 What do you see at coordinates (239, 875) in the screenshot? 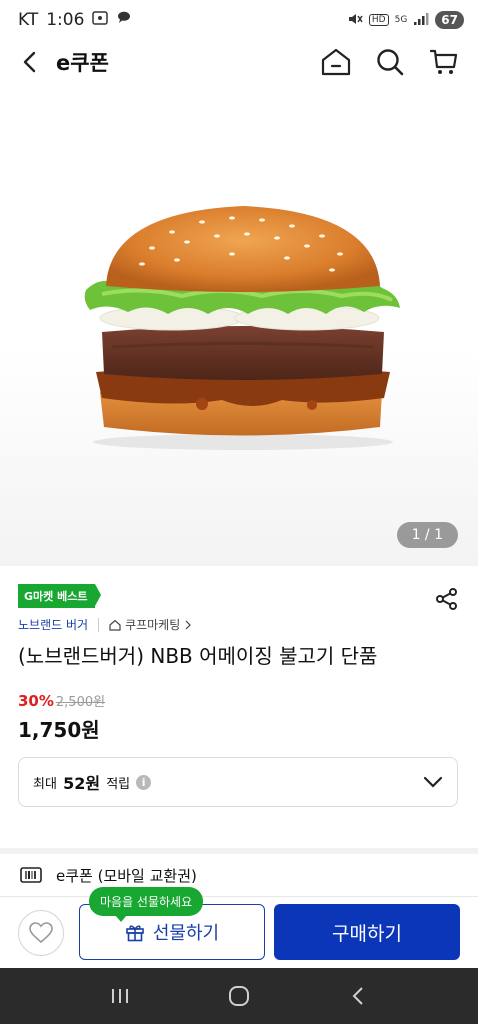
I see `coupon-type-row: e쿠폰 (모바일 교환권)` at bounding box center [239, 875].